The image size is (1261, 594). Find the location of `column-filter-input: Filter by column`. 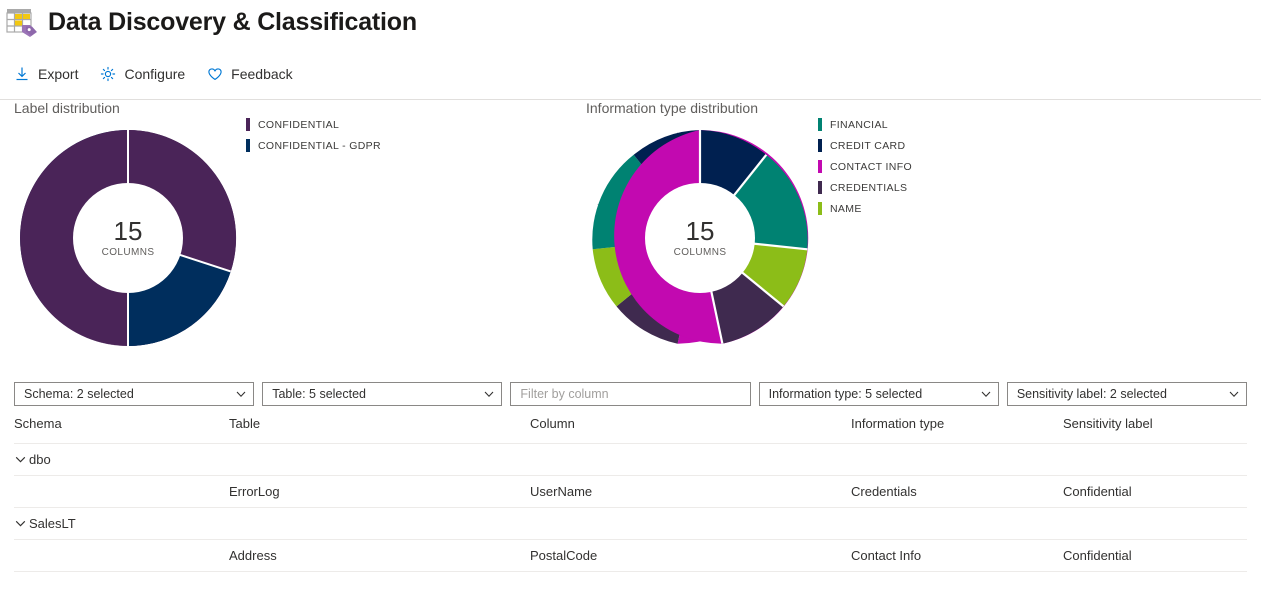

column-filter-input: Filter by column is located at coordinates (630, 394).